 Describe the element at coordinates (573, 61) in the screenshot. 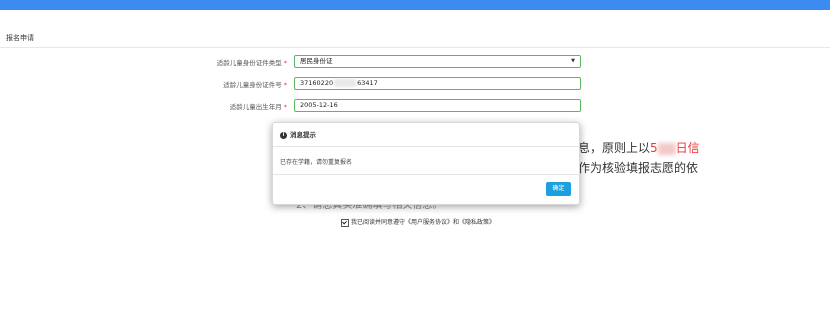

I see `chevron-down-icon: ▼` at that location.